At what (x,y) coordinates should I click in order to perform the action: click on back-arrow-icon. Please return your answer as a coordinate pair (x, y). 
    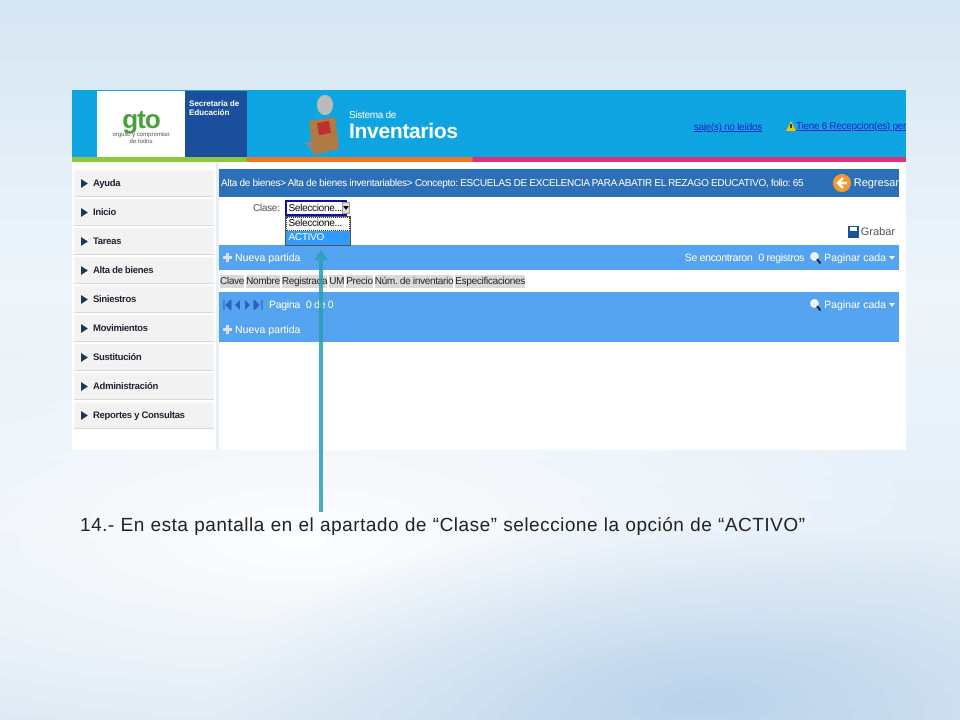
    Looking at the image, I should click on (841, 183).